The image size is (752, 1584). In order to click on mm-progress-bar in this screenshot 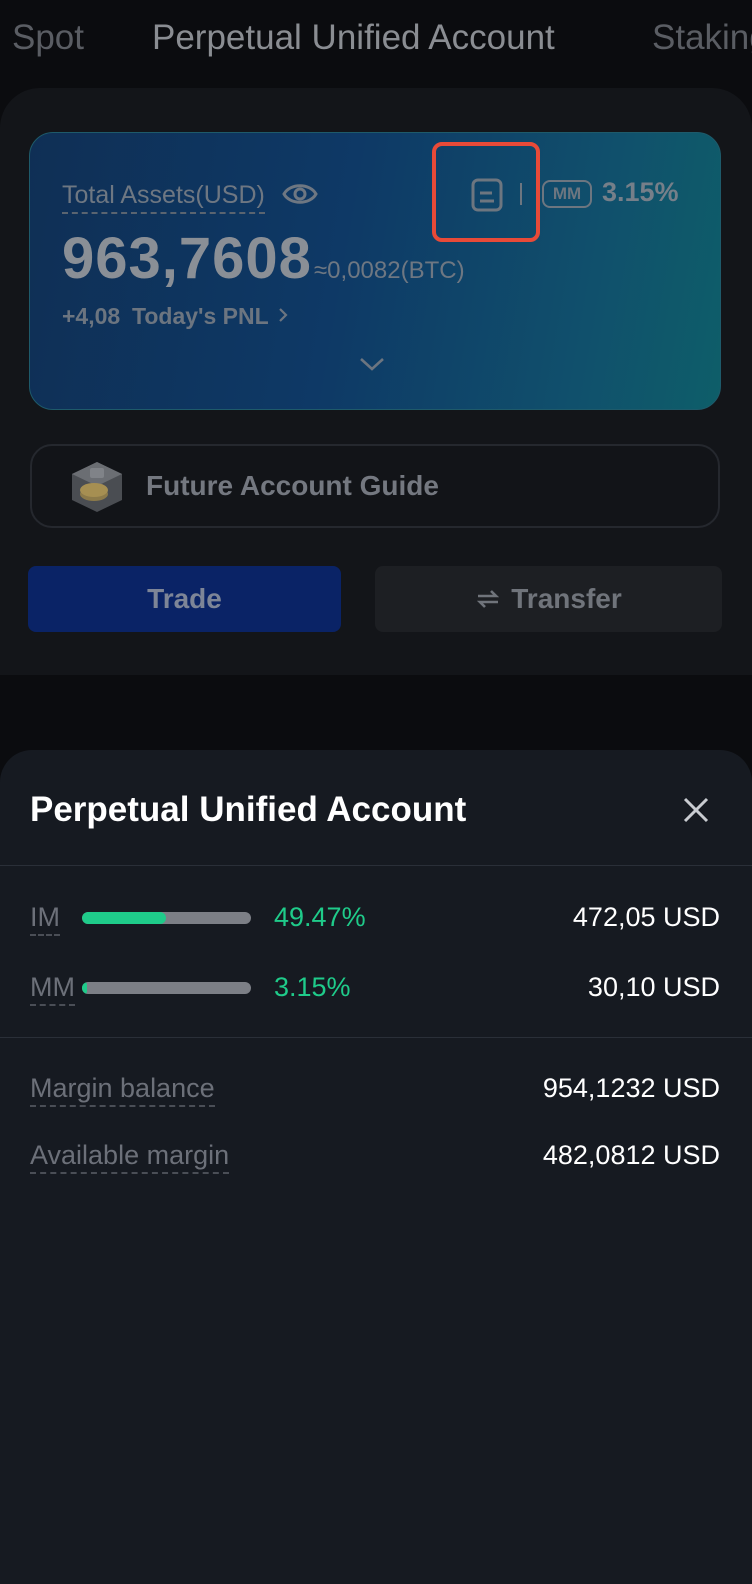, I will do `click(166, 988)`.